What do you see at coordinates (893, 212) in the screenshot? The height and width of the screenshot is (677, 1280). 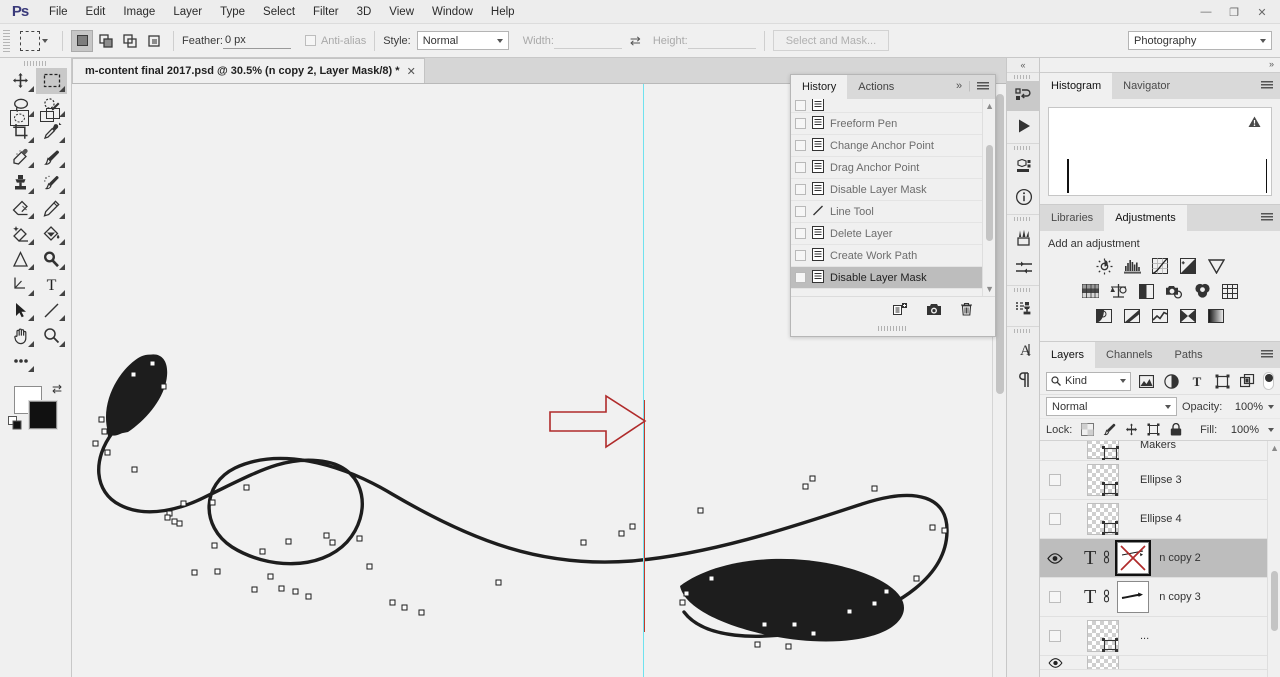 I see `history-row: Line Tool` at bounding box center [893, 212].